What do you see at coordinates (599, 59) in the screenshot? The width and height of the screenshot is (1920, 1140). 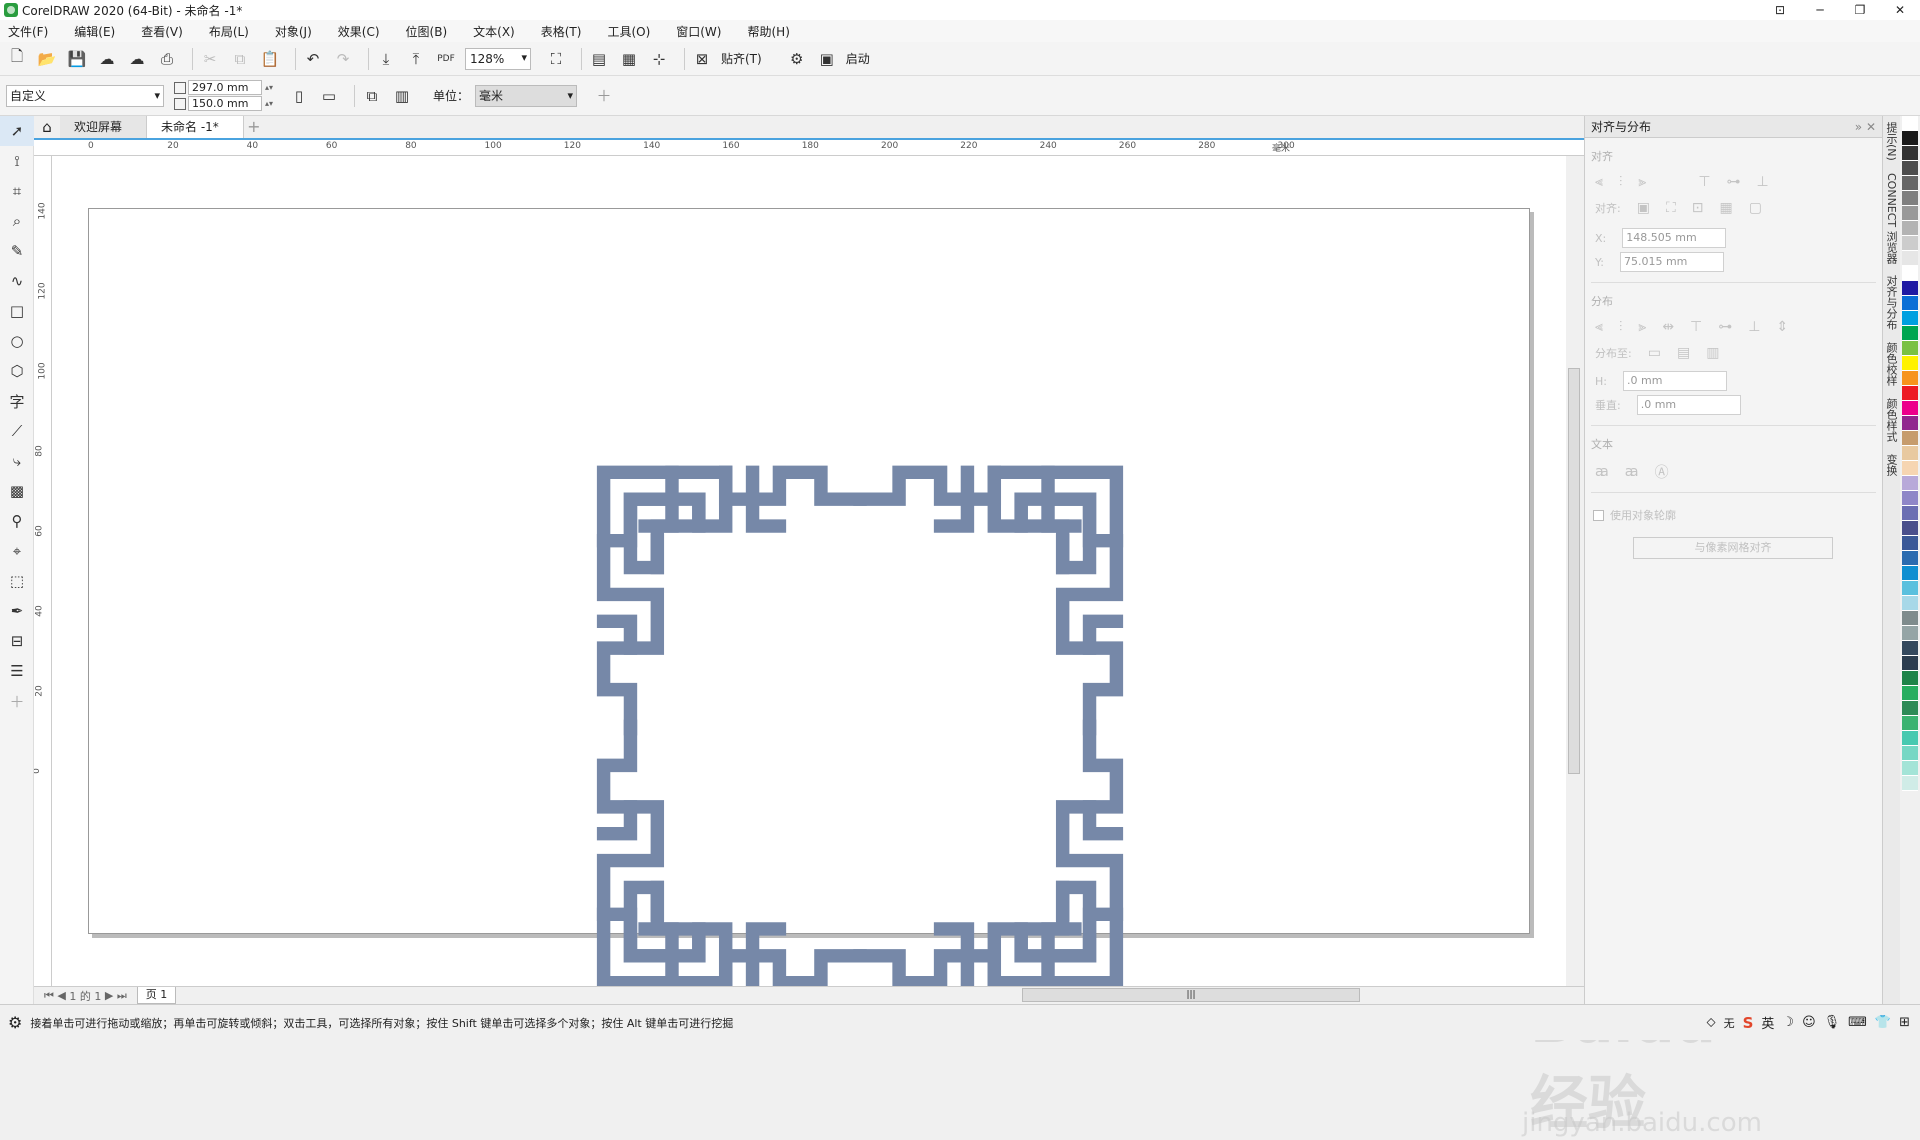 I see `show-rulers-icon: ▤` at bounding box center [599, 59].